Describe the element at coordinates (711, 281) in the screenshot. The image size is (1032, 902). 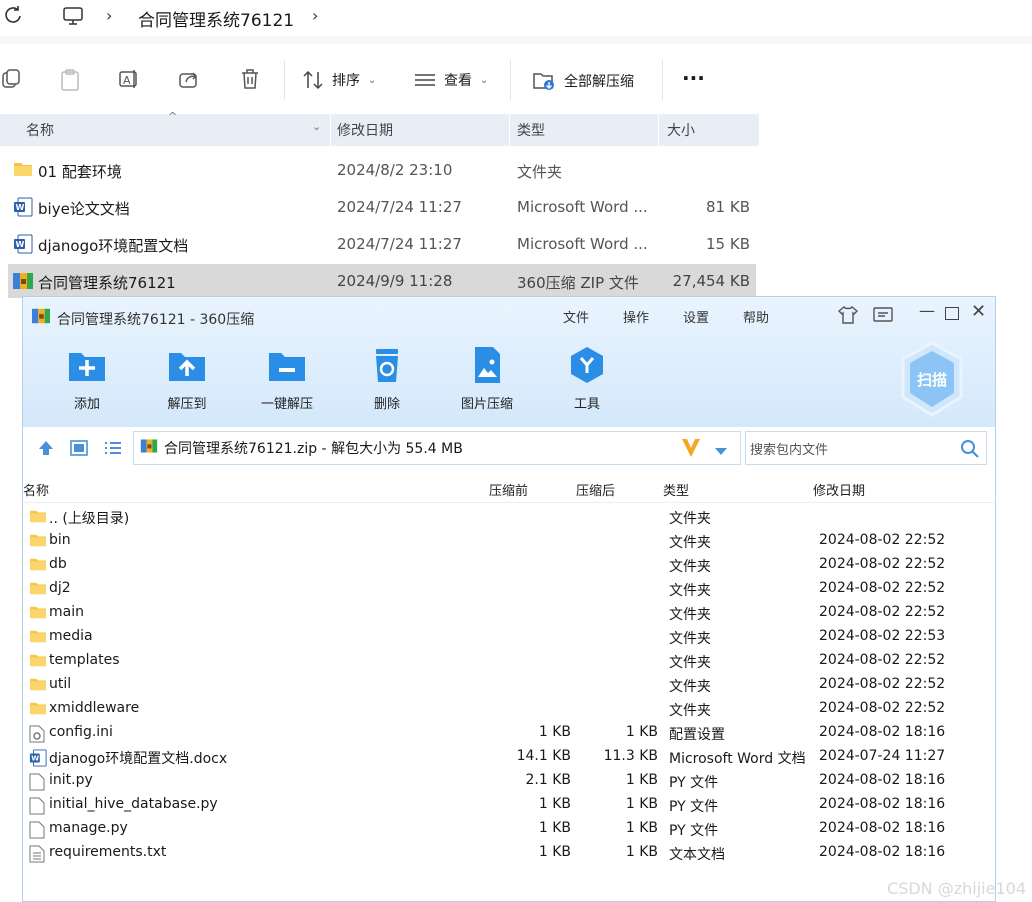
I see `file-size: 27,454 KB` at that location.